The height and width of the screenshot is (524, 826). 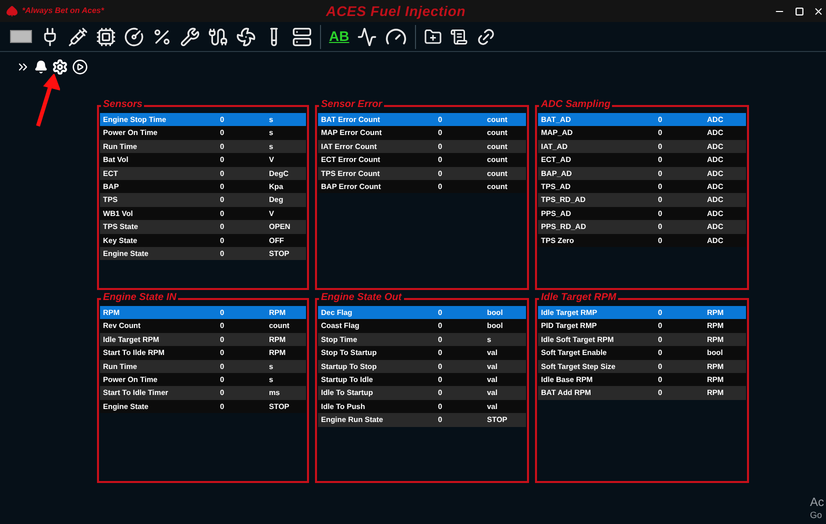 I want to click on rack-icon, so click(x=302, y=36).